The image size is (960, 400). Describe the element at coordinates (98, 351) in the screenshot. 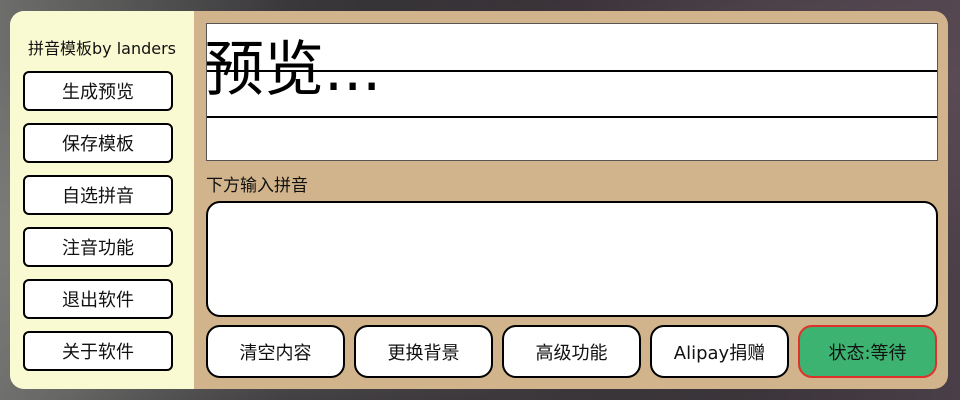

I see `about-software-button: 关于软件` at that location.